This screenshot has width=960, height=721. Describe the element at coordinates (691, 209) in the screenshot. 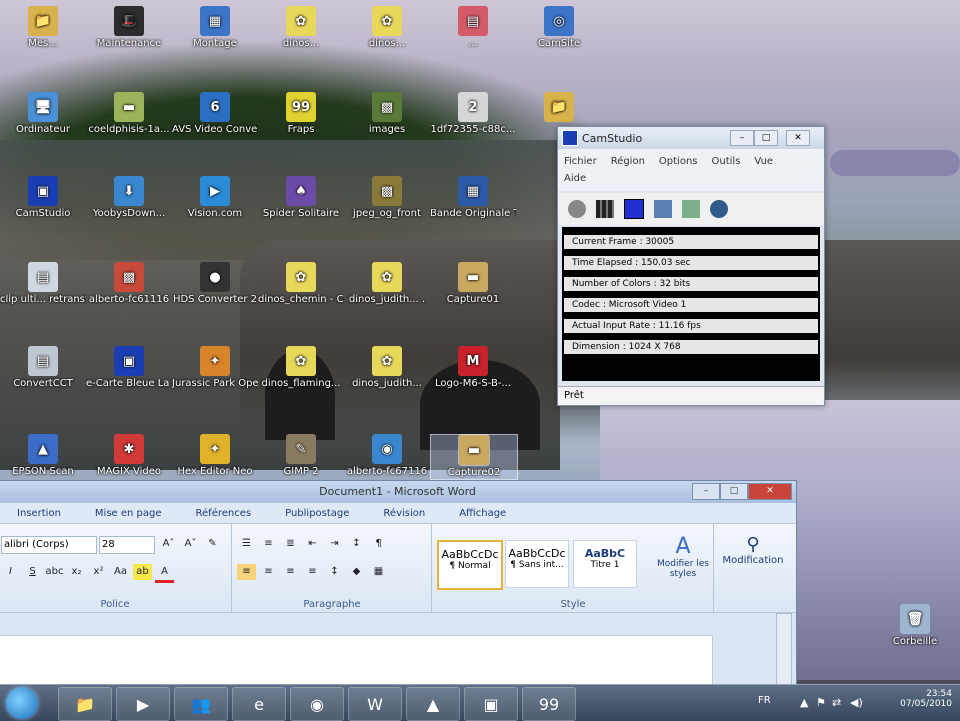

I see `annotation-icon` at that location.